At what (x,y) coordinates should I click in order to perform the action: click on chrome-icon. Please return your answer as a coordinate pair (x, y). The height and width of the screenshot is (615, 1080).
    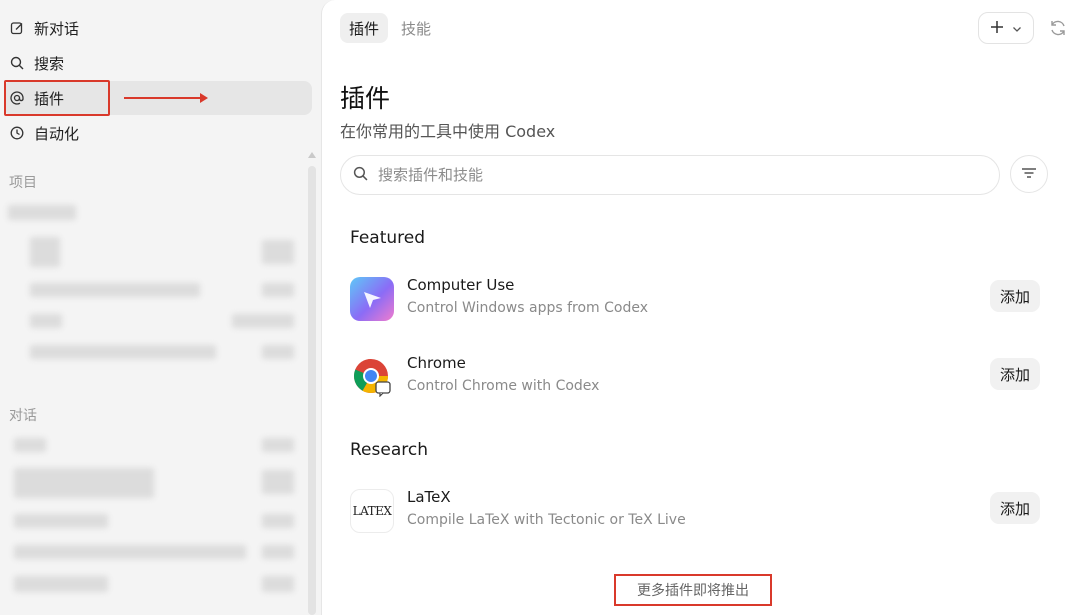
    Looking at the image, I should click on (372, 377).